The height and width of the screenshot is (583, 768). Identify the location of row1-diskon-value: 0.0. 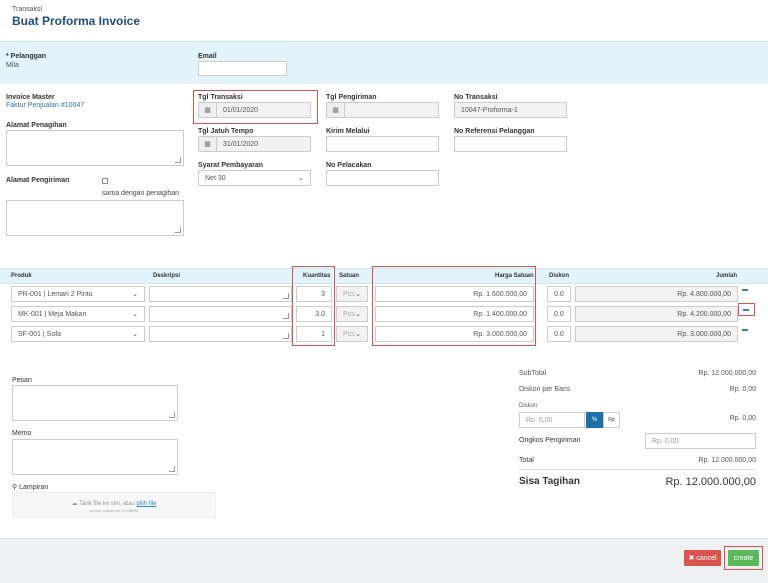
(559, 294).